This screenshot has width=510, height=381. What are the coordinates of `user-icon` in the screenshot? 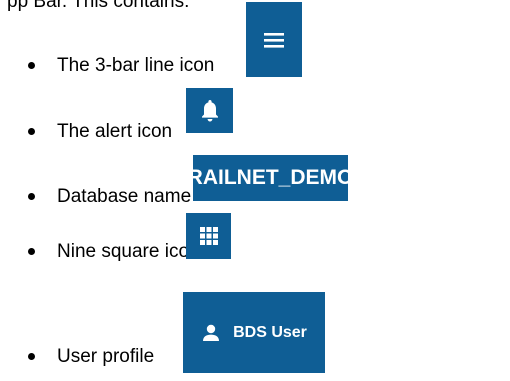 It's located at (211, 333).